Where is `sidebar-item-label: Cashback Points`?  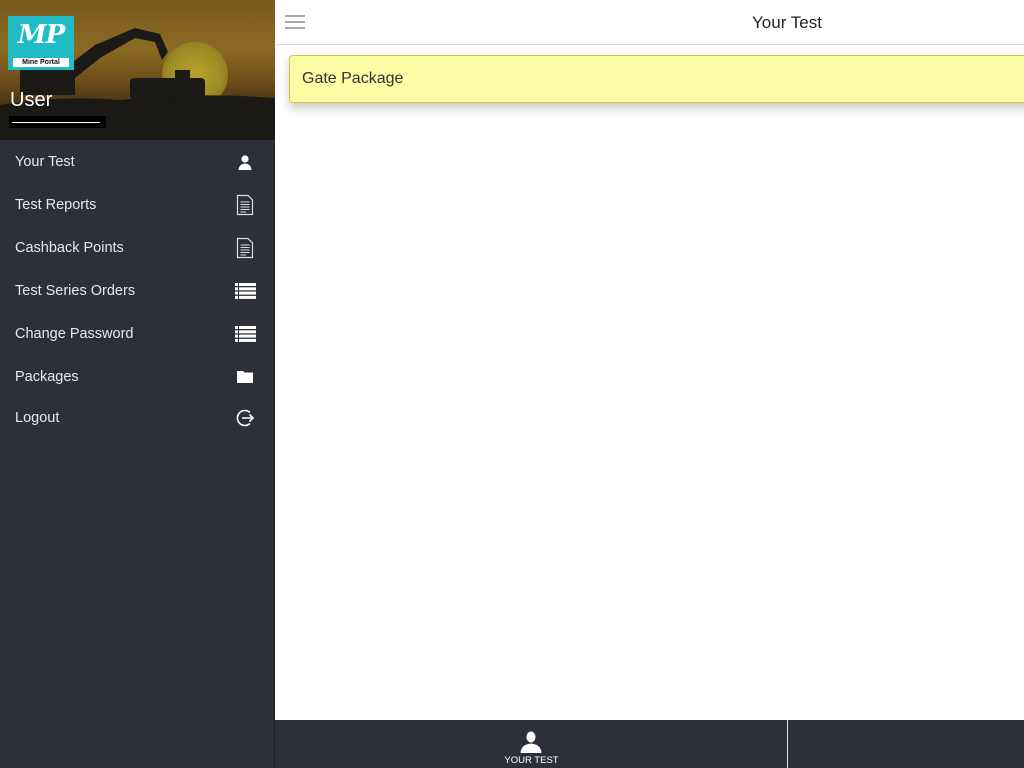
sidebar-item-label: Cashback Points is located at coordinates (69, 247).